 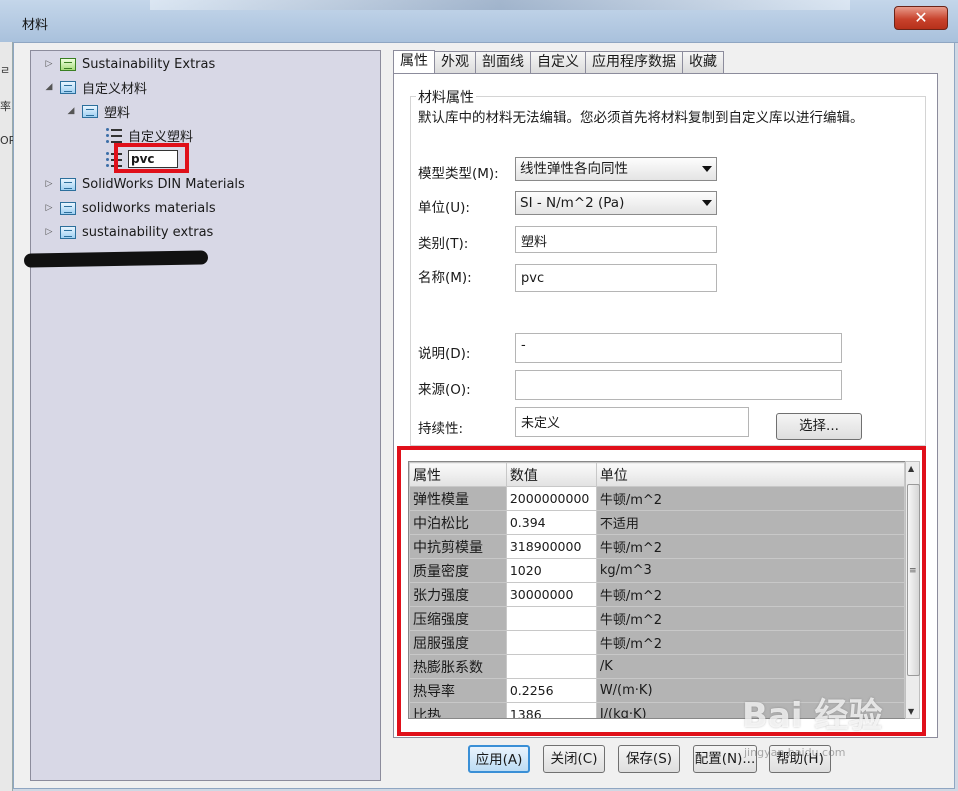 I want to click on save-button: 保存(S), so click(x=649, y=759).